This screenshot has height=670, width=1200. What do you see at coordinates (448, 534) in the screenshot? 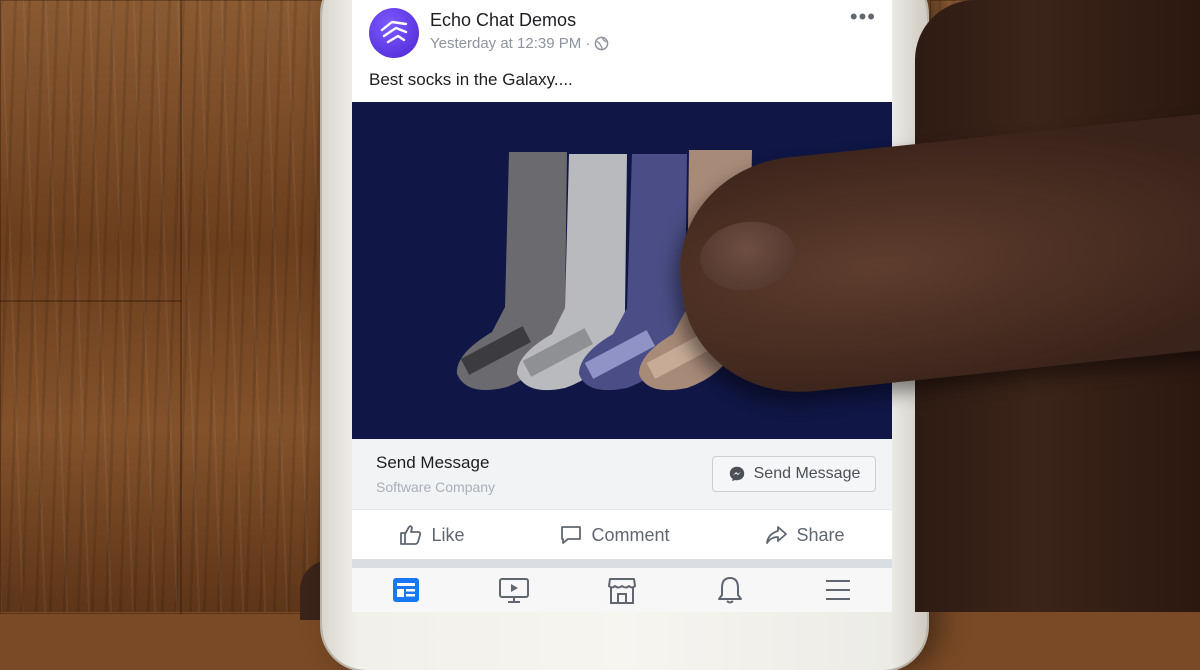
I see `like-label: Like` at bounding box center [448, 534].